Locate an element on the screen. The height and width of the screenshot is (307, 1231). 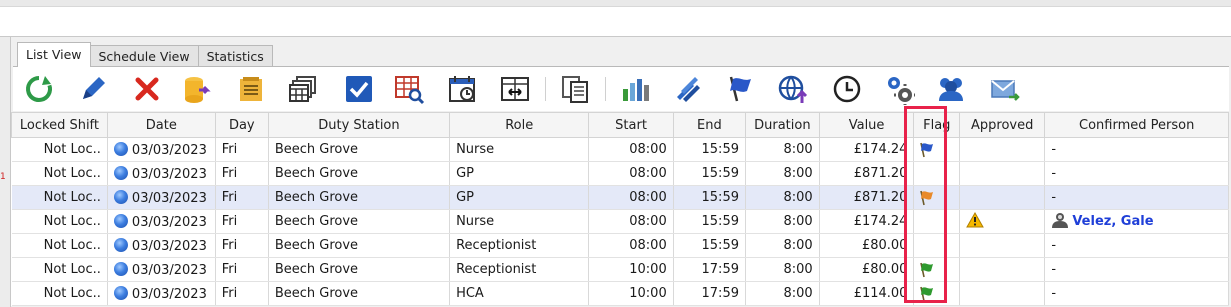
settings-gears-icon is located at coordinates (899, 89).